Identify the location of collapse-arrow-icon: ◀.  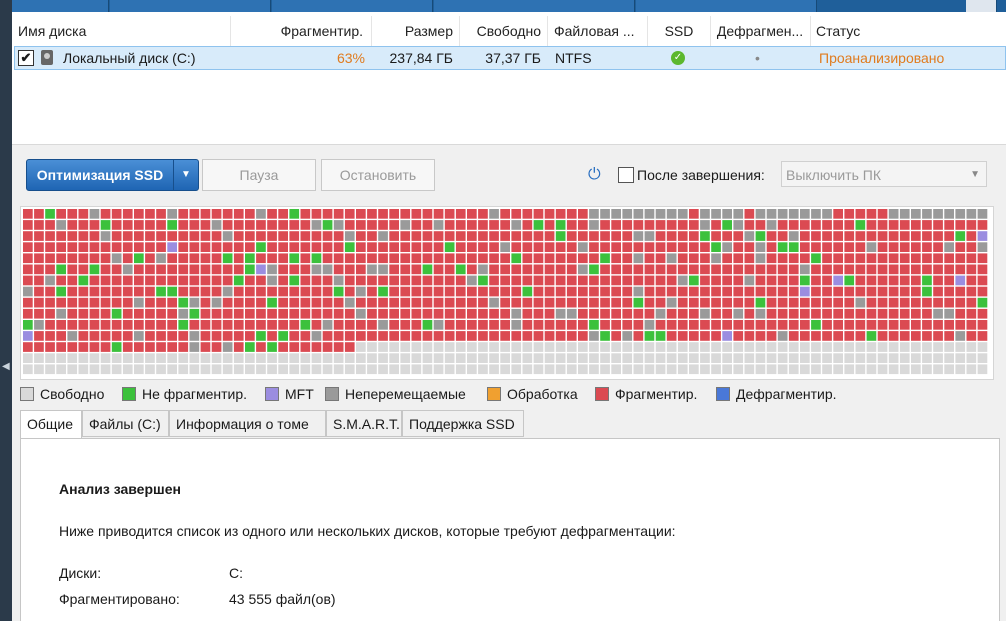
(6, 367).